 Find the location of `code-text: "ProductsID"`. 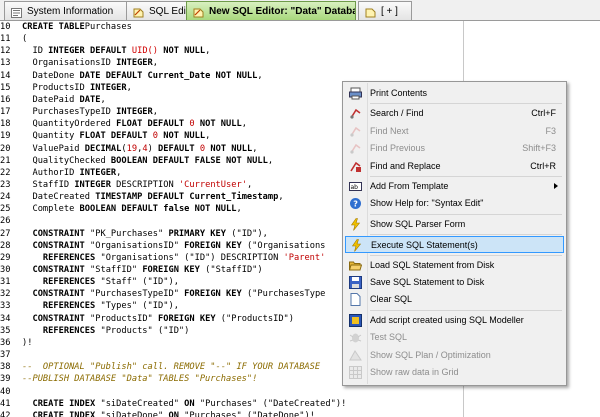

code-text: "ProductsID" is located at coordinates (121, 318).